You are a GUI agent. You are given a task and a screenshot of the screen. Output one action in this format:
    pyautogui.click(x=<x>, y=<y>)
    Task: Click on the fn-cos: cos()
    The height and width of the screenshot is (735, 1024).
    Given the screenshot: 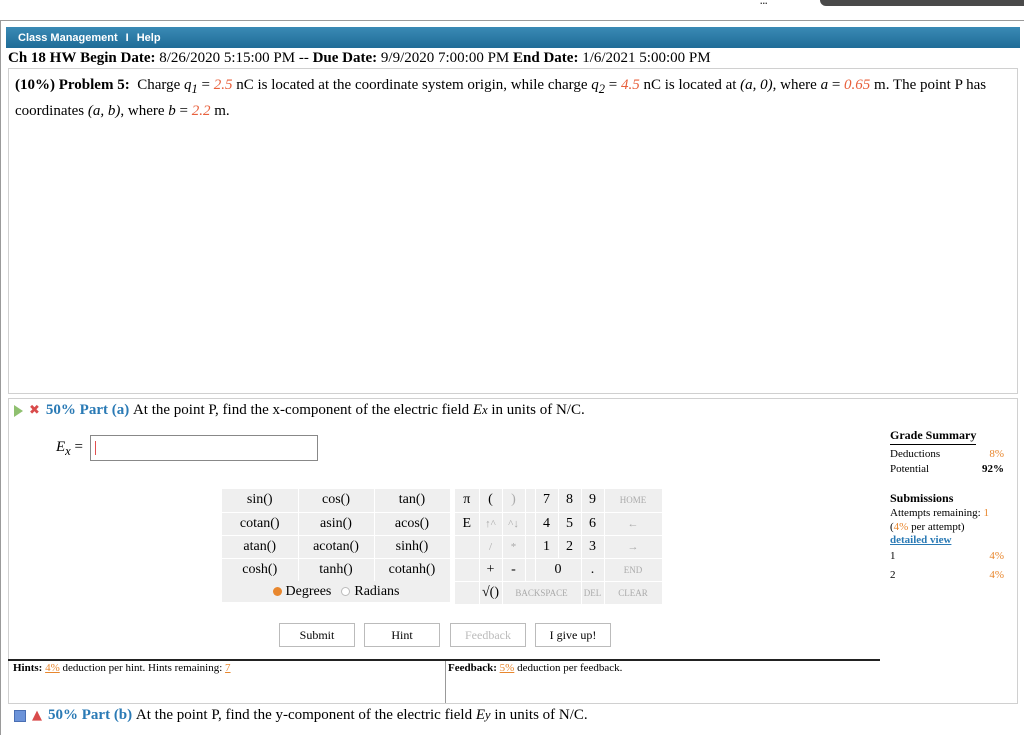 What is the action you would take?
    pyautogui.click(x=336, y=501)
    